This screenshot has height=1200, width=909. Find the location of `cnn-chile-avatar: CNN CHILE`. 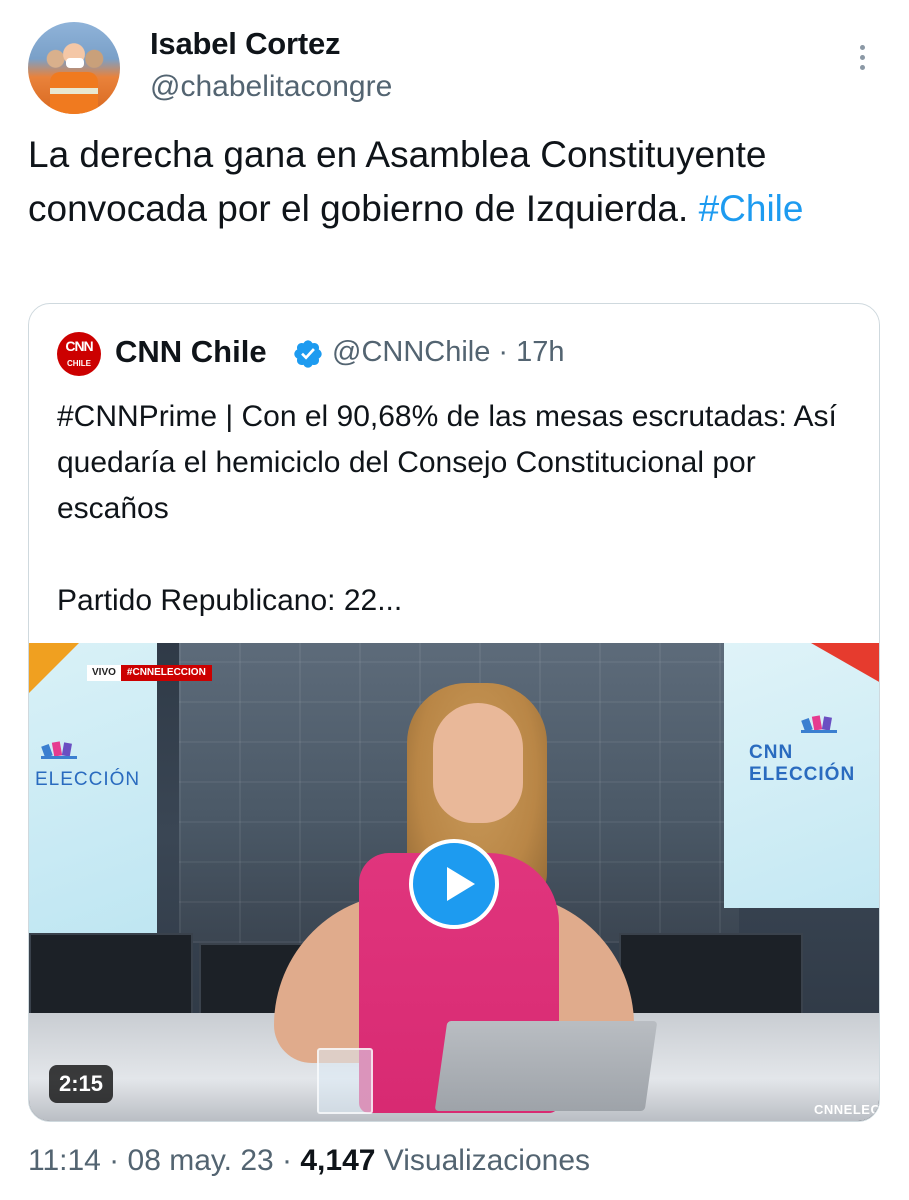

cnn-chile-avatar: CNN CHILE is located at coordinates (79, 354).